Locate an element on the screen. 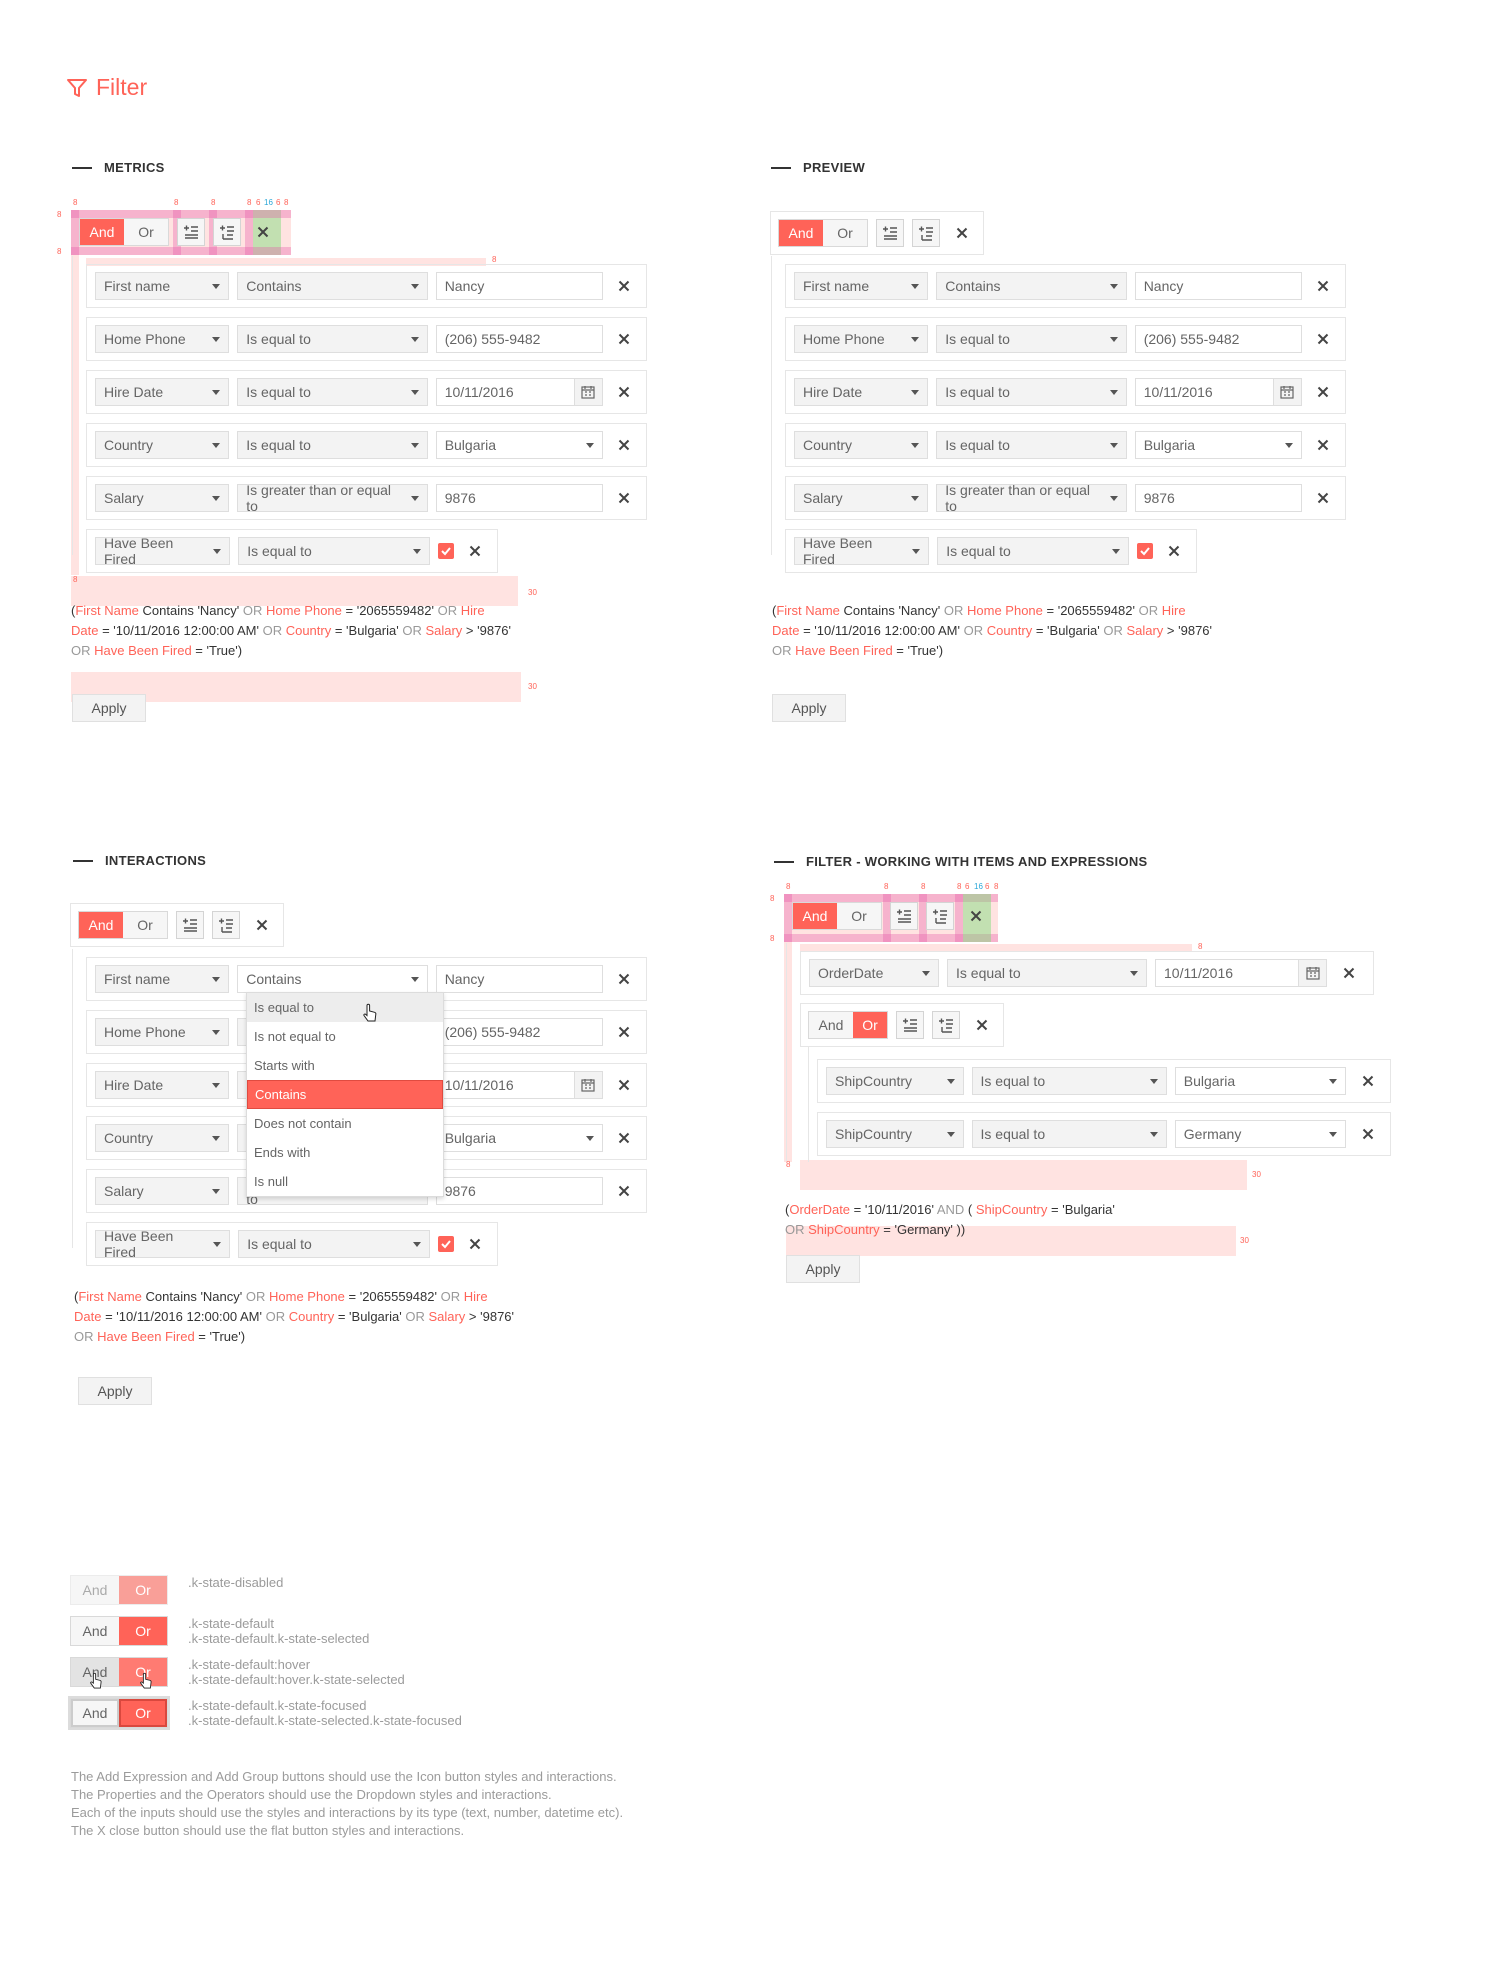 The height and width of the screenshot is (1982, 1495). value-input: (206) 555-9482 is located at coordinates (1218, 339).